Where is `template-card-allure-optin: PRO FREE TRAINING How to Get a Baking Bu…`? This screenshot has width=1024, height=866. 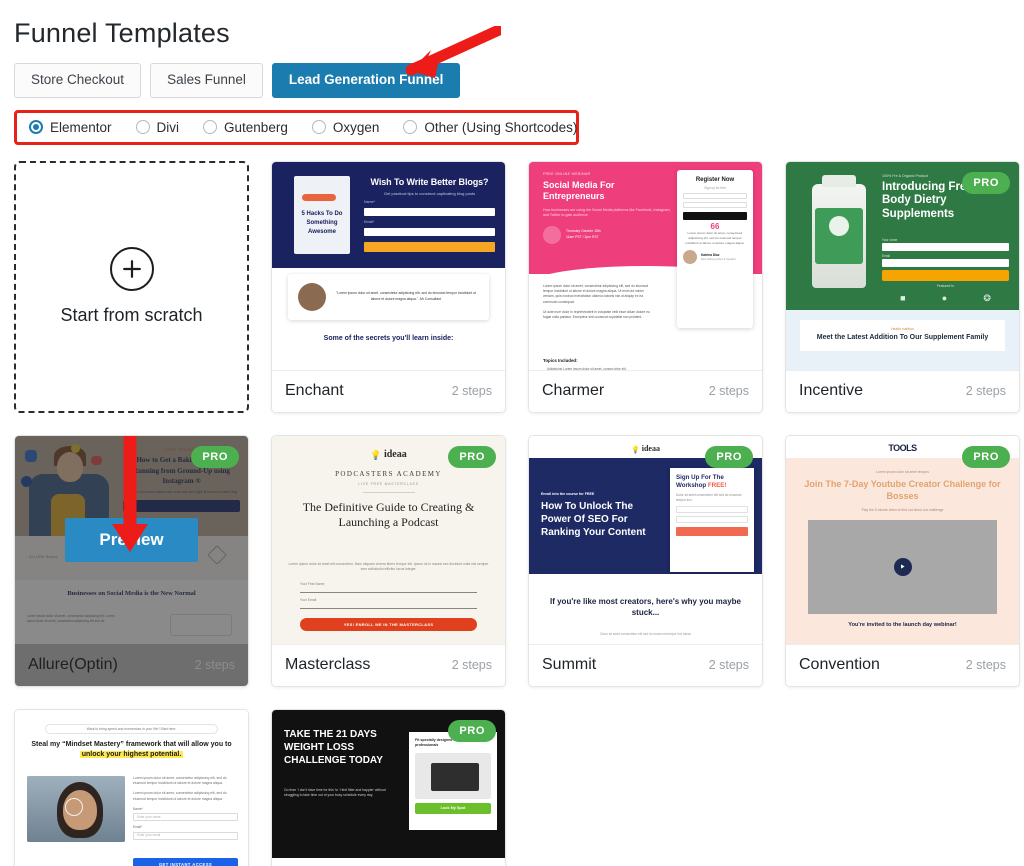
template-card-allure-optin: PRO FREE TRAINING How to Get a Baking Bu… is located at coordinates (131, 560).